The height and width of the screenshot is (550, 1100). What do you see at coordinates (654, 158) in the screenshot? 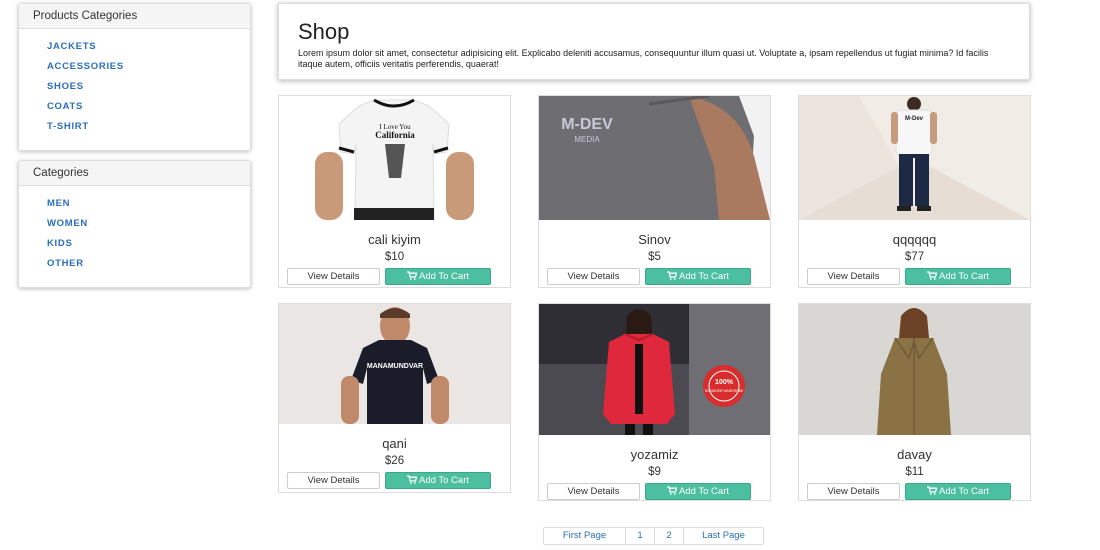
I see `product-image: M-DEV MEDIA` at bounding box center [654, 158].